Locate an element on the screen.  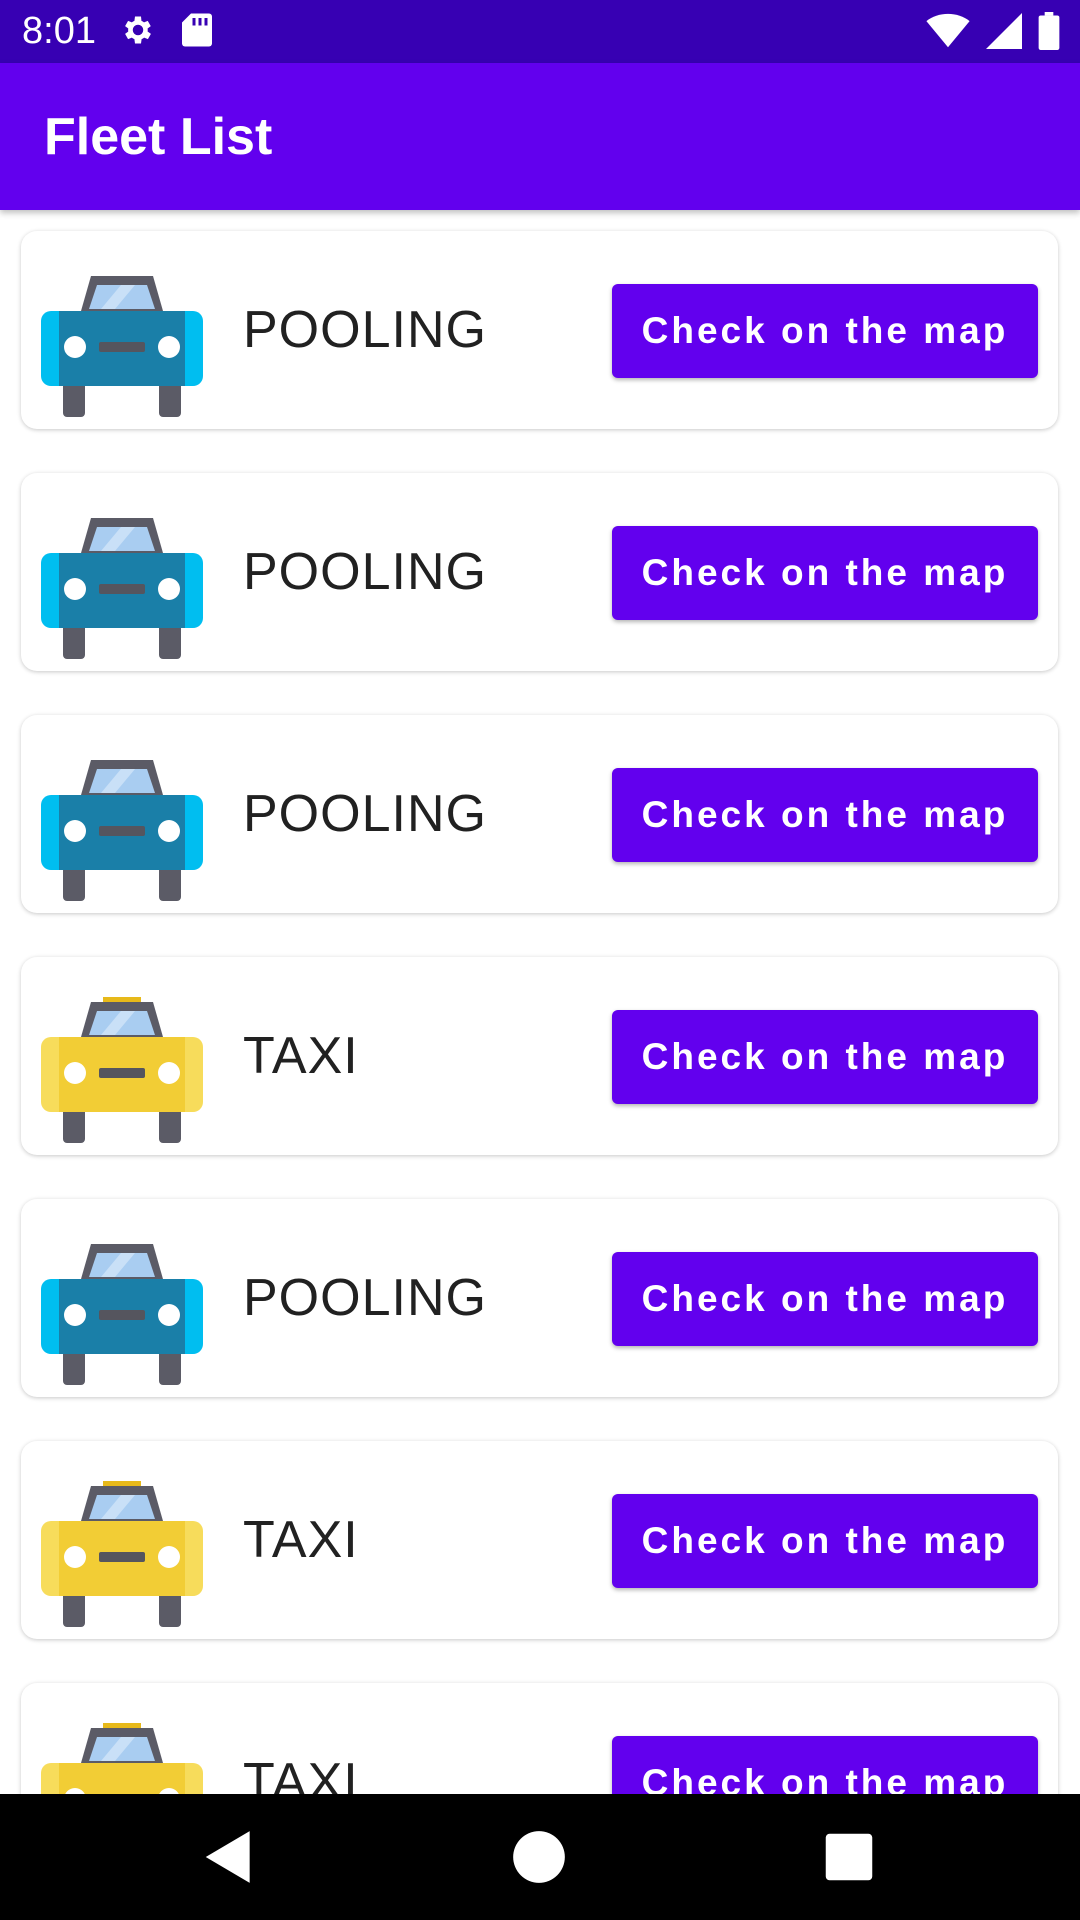
wifi-icon is located at coordinates (948, 33).